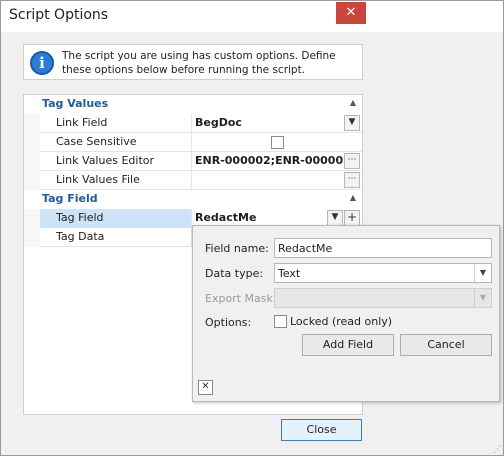 The width and height of the screenshot is (504, 456). I want to click on options-label: Options:, so click(228, 322).